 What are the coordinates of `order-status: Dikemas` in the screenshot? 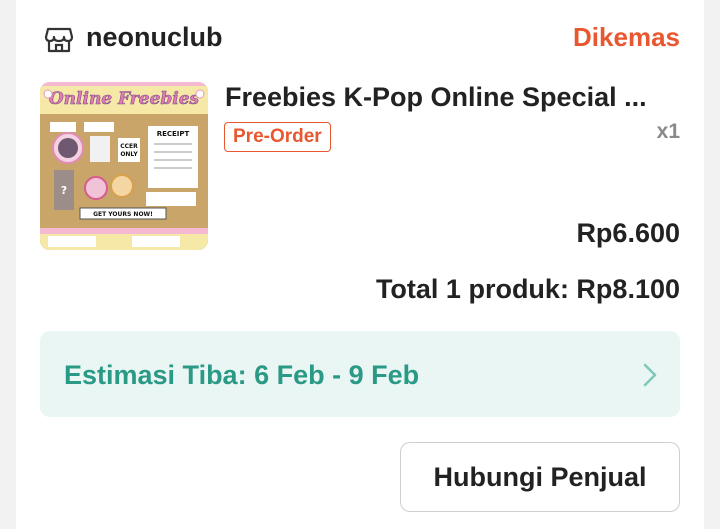 It's located at (626, 37).